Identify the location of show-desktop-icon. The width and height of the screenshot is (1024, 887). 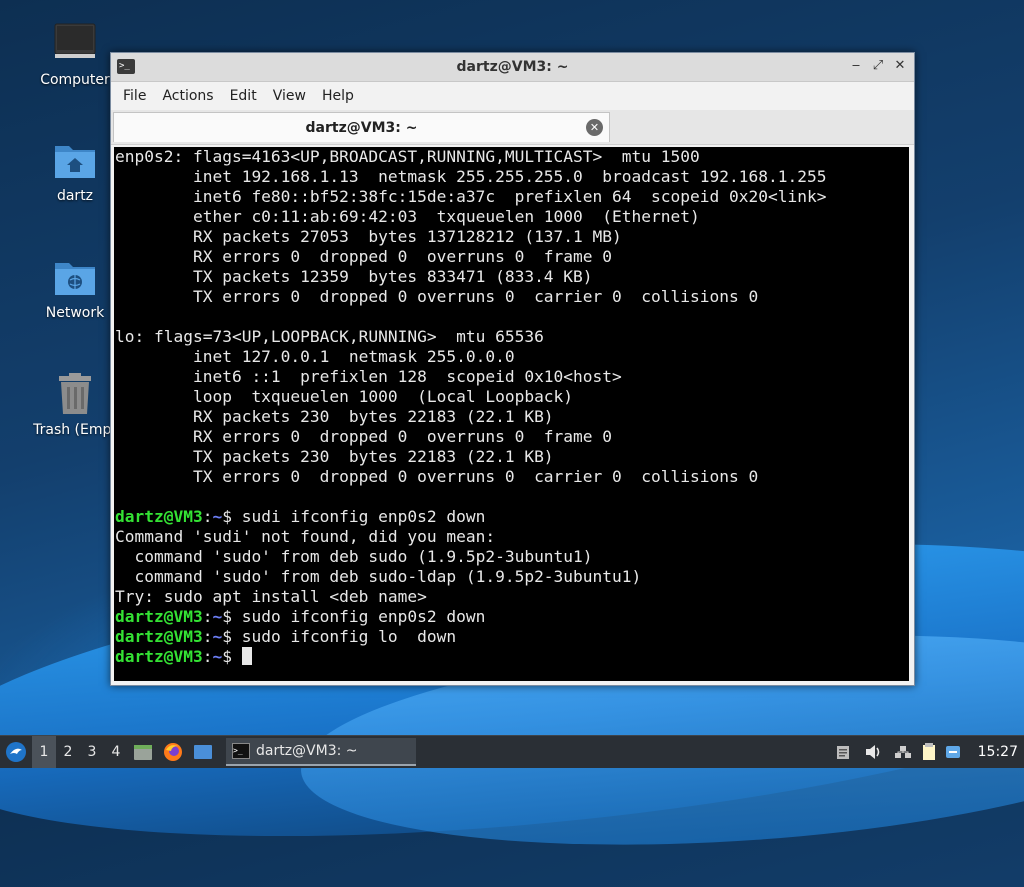
(203, 752).